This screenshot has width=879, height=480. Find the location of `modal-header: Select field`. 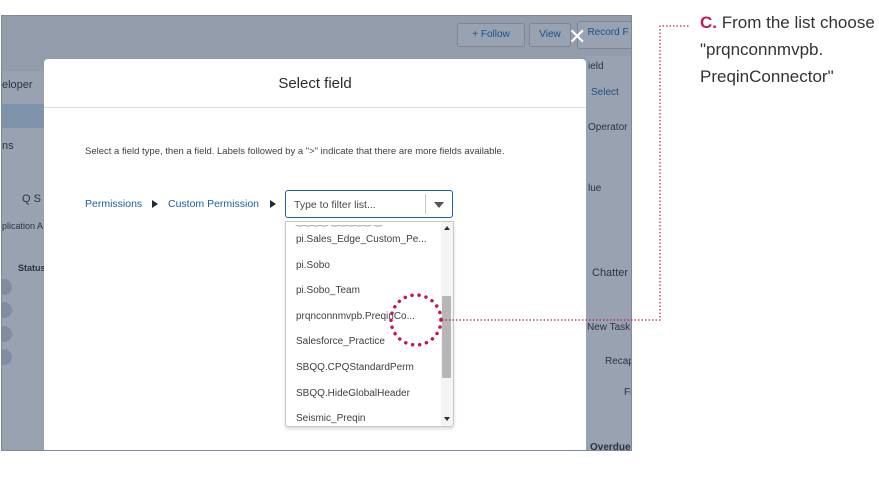

modal-header: Select field is located at coordinates (315, 83).